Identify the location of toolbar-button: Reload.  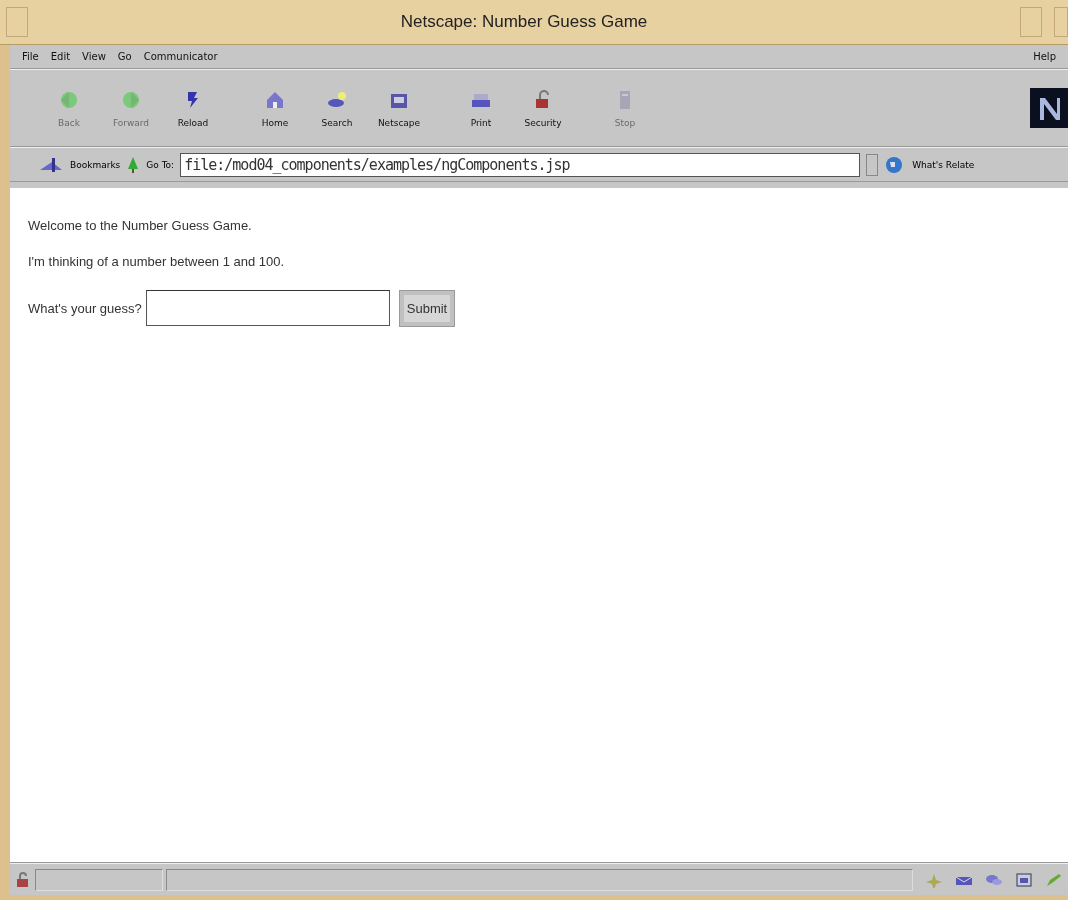
(193, 108).